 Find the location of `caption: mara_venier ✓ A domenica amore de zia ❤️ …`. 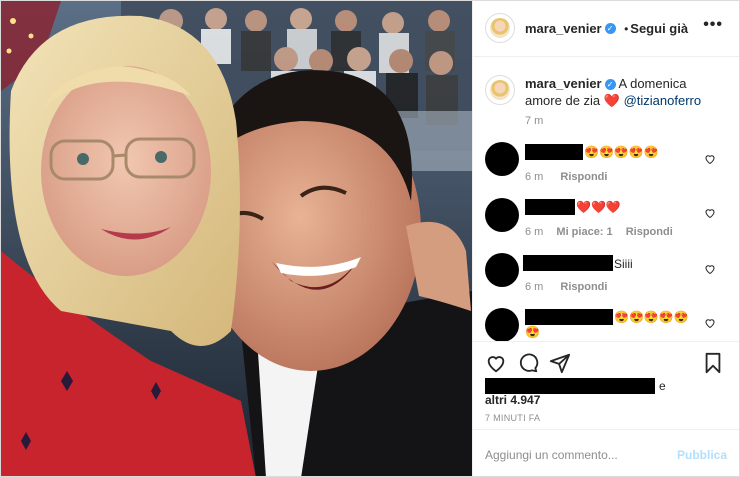

caption: mara_venier ✓ A domenica amore de zia ❤️ … is located at coordinates (625, 92).